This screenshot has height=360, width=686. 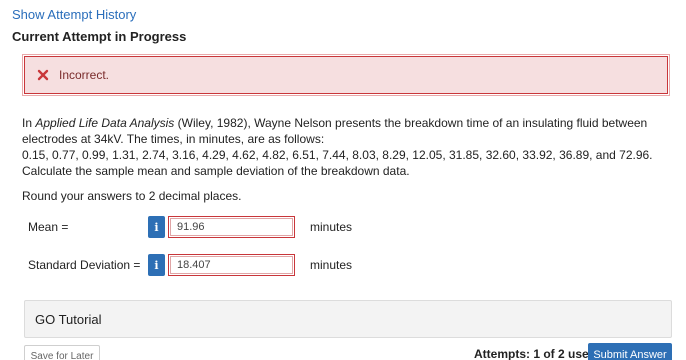 I want to click on save-for-later-button: Save for Later, so click(x=62, y=352).